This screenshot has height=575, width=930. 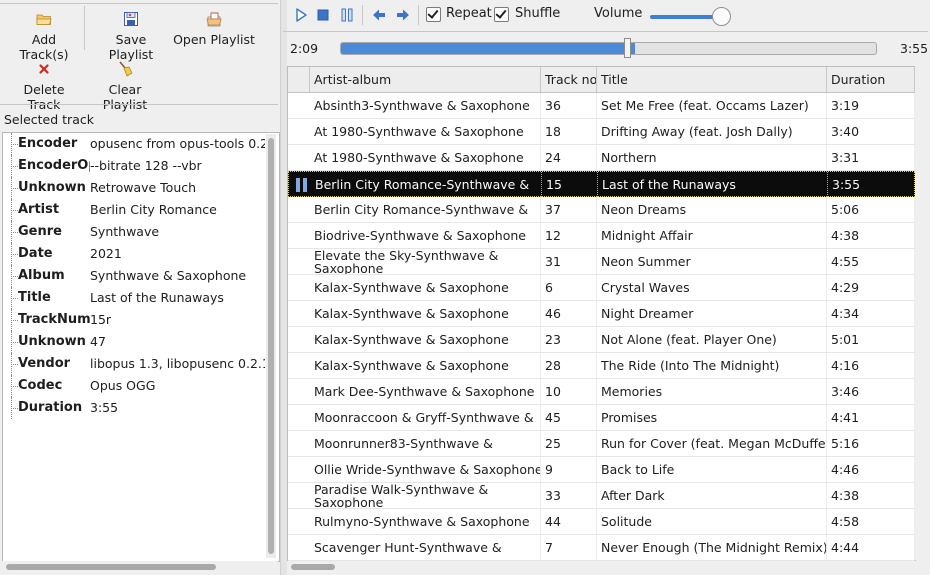 What do you see at coordinates (569, 495) in the screenshot?
I see `cell-track-no: 33` at bounding box center [569, 495].